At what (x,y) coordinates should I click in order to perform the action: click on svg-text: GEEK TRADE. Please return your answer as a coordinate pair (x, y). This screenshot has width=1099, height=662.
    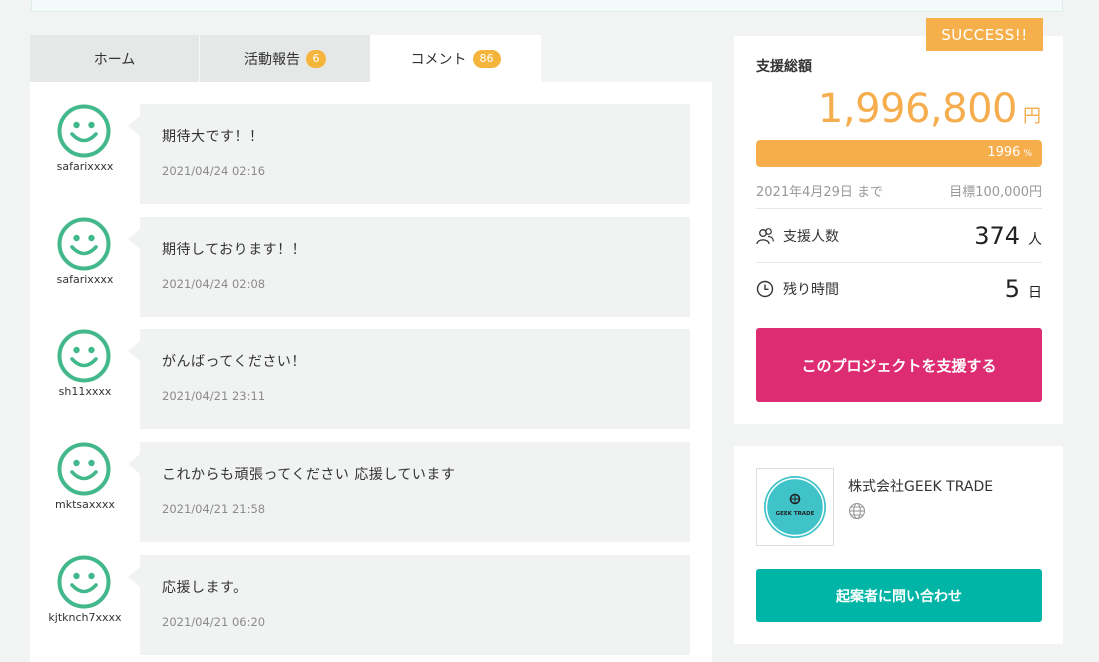
    Looking at the image, I should click on (795, 514).